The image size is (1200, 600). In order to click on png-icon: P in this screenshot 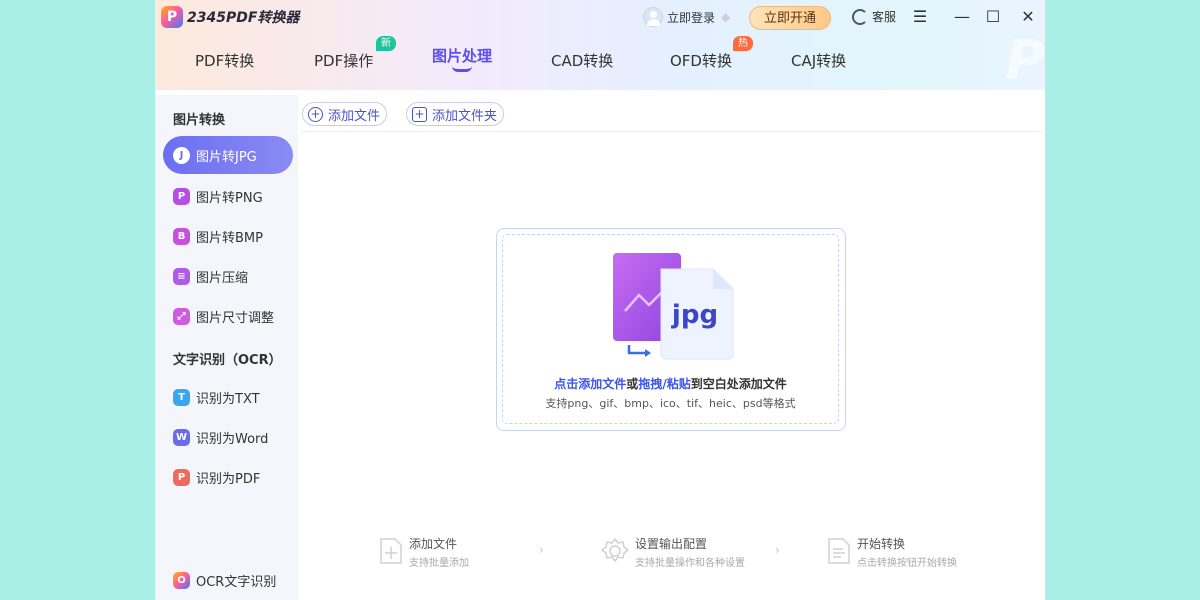, I will do `click(181, 196)`.